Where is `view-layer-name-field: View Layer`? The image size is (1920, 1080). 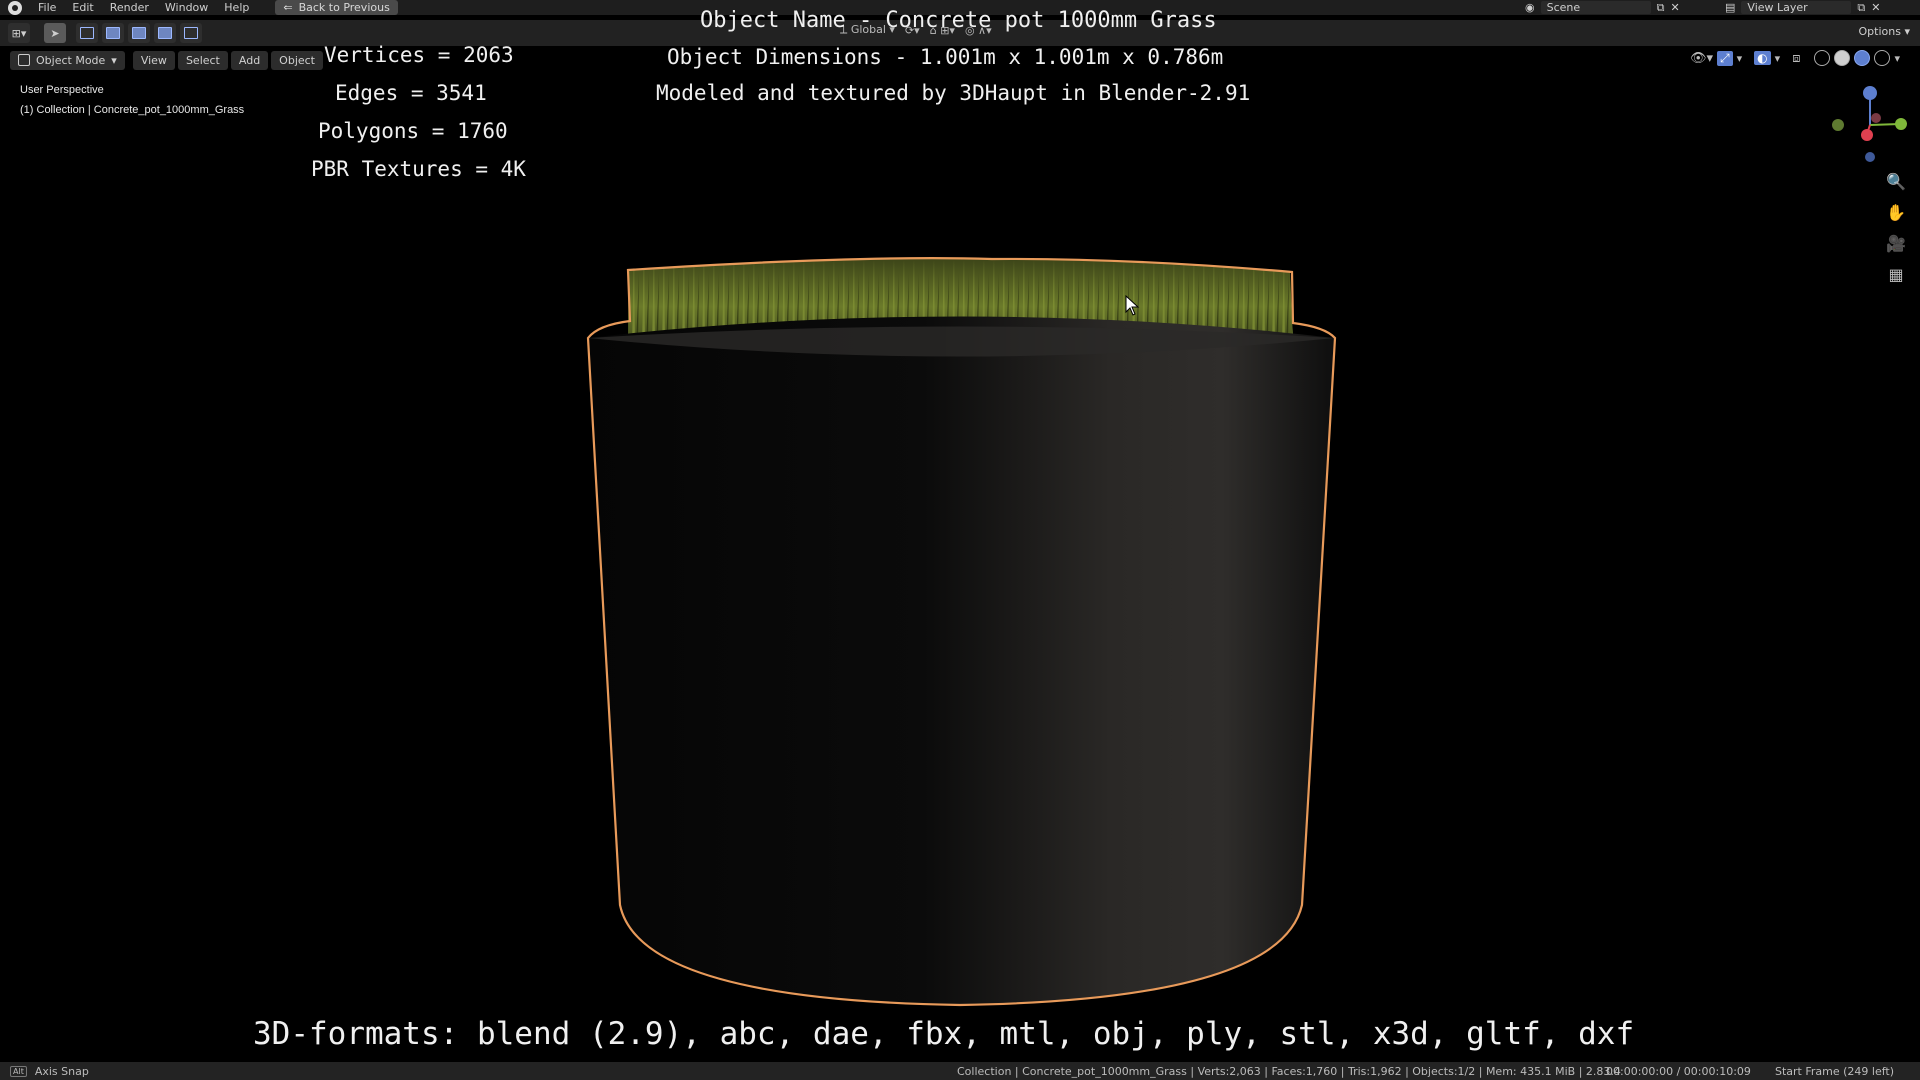
view-layer-name-field: View Layer is located at coordinates (1796, 7).